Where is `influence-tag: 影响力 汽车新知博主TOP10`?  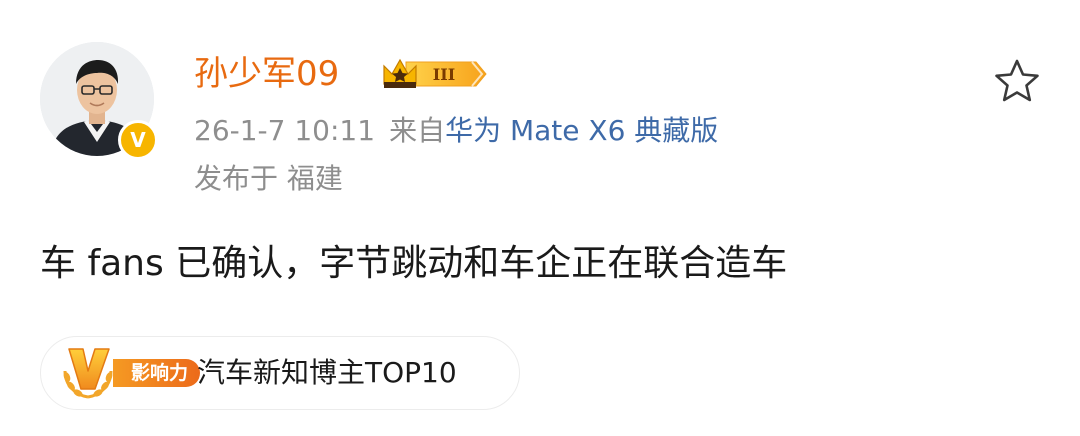 influence-tag: 影响力 汽车新知博主TOP10 is located at coordinates (280, 373).